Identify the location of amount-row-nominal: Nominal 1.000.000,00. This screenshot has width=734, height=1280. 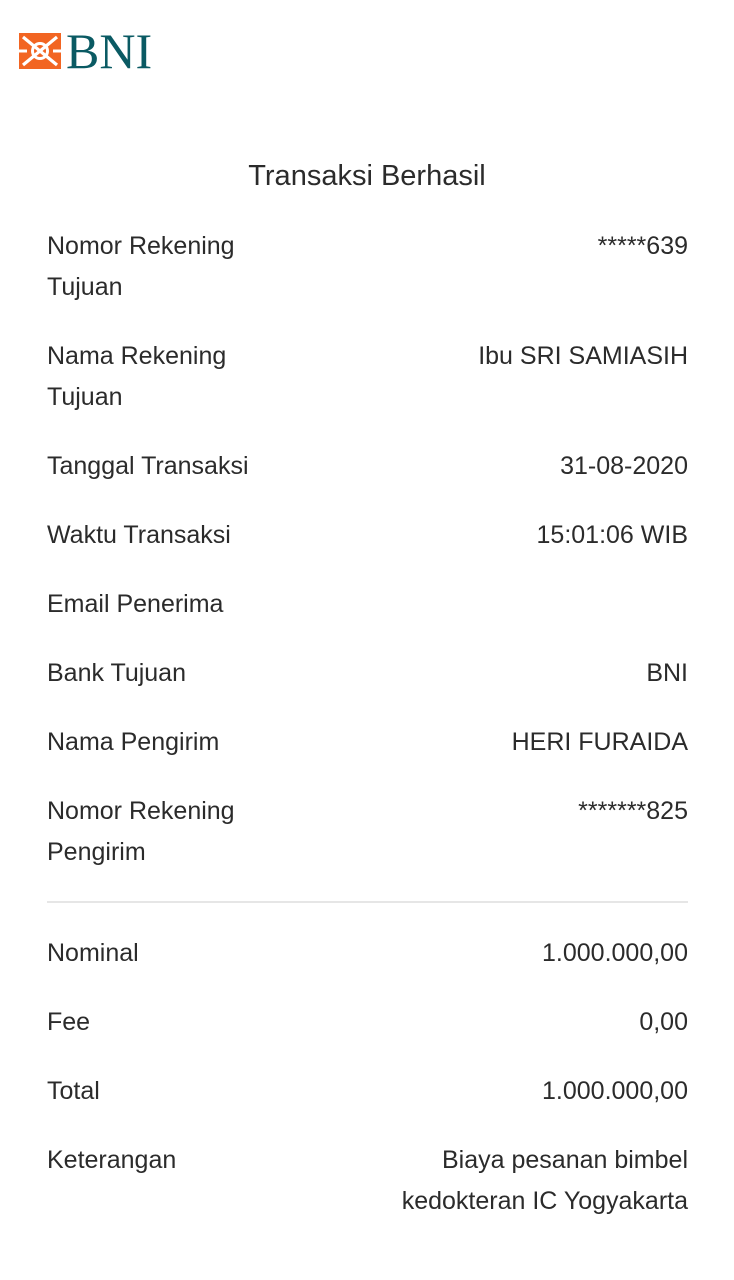
(367, 953).